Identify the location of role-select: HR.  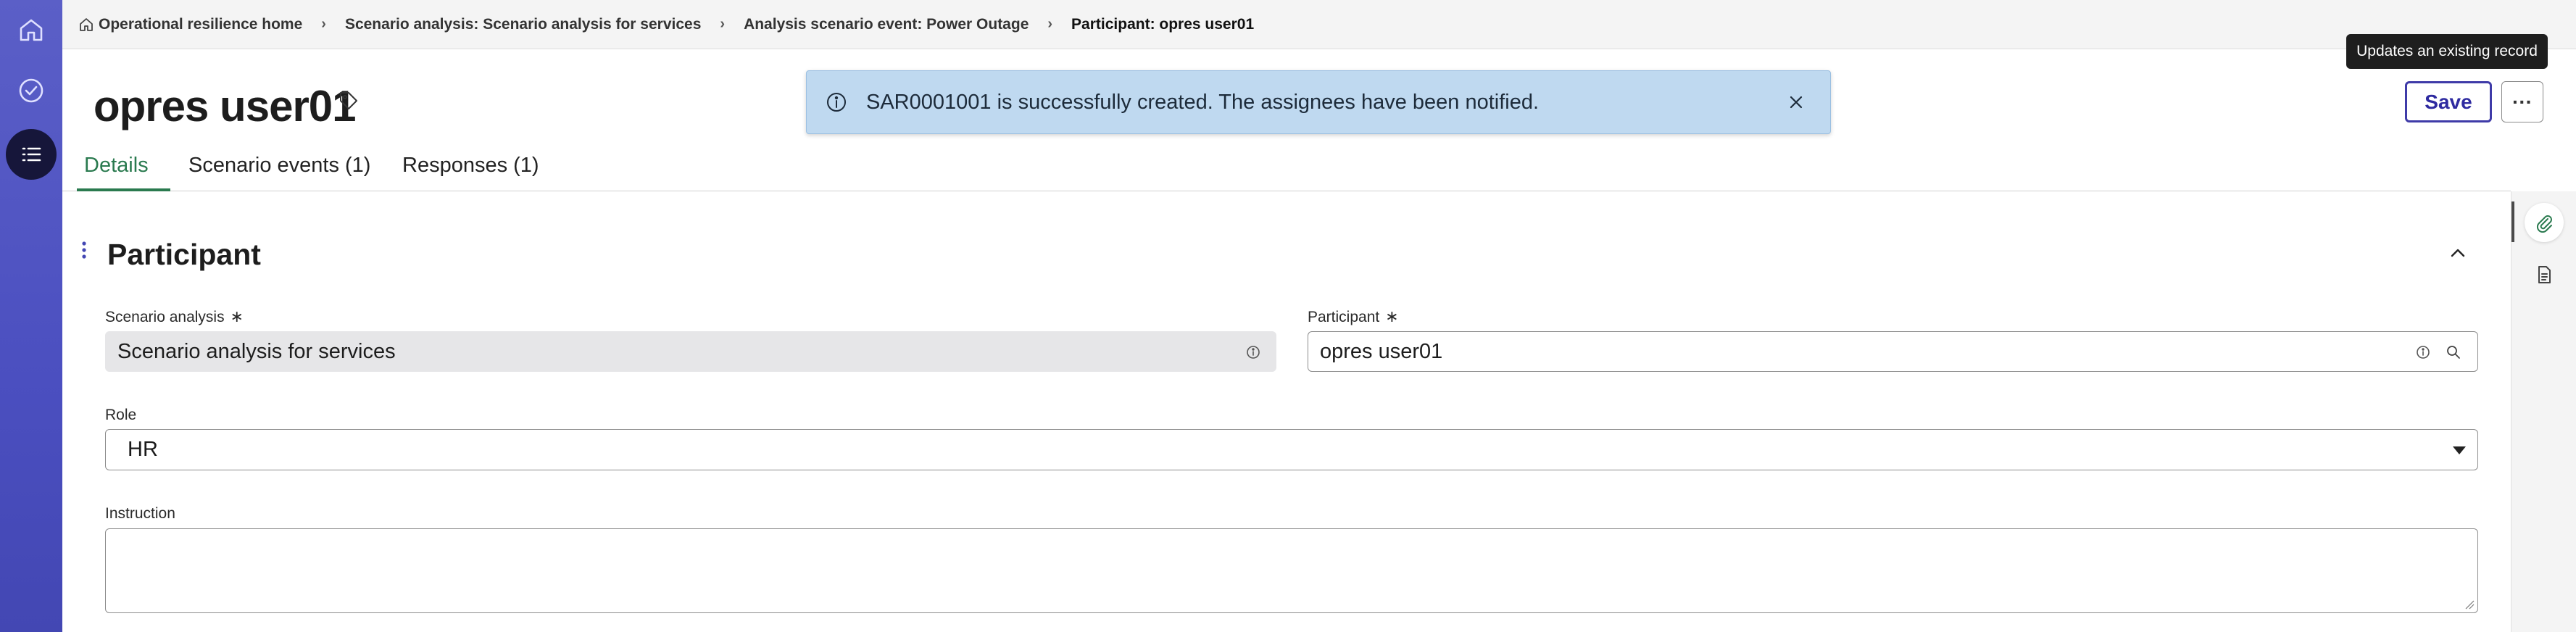
(1291, 449).